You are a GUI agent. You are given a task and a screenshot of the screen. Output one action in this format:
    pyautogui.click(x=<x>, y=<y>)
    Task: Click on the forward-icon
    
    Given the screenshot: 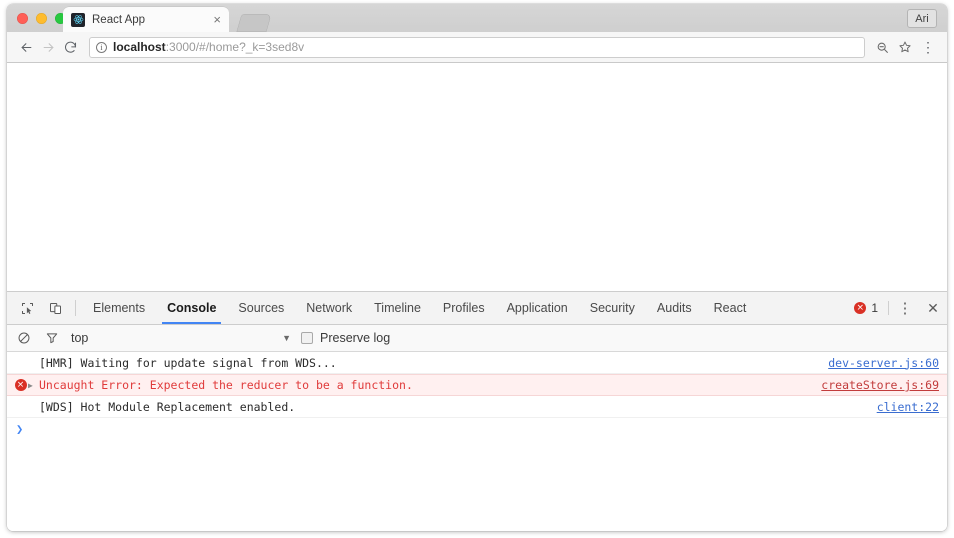 What is the action you would take?
    pyautogui.click(x=48, y=47)
    